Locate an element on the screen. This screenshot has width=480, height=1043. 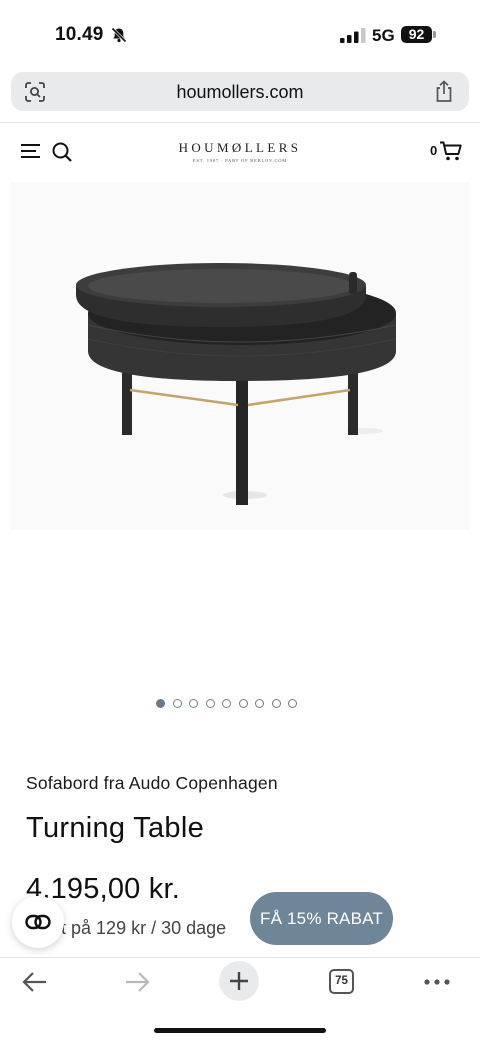
link-icon is located at coordinates (38, 922).